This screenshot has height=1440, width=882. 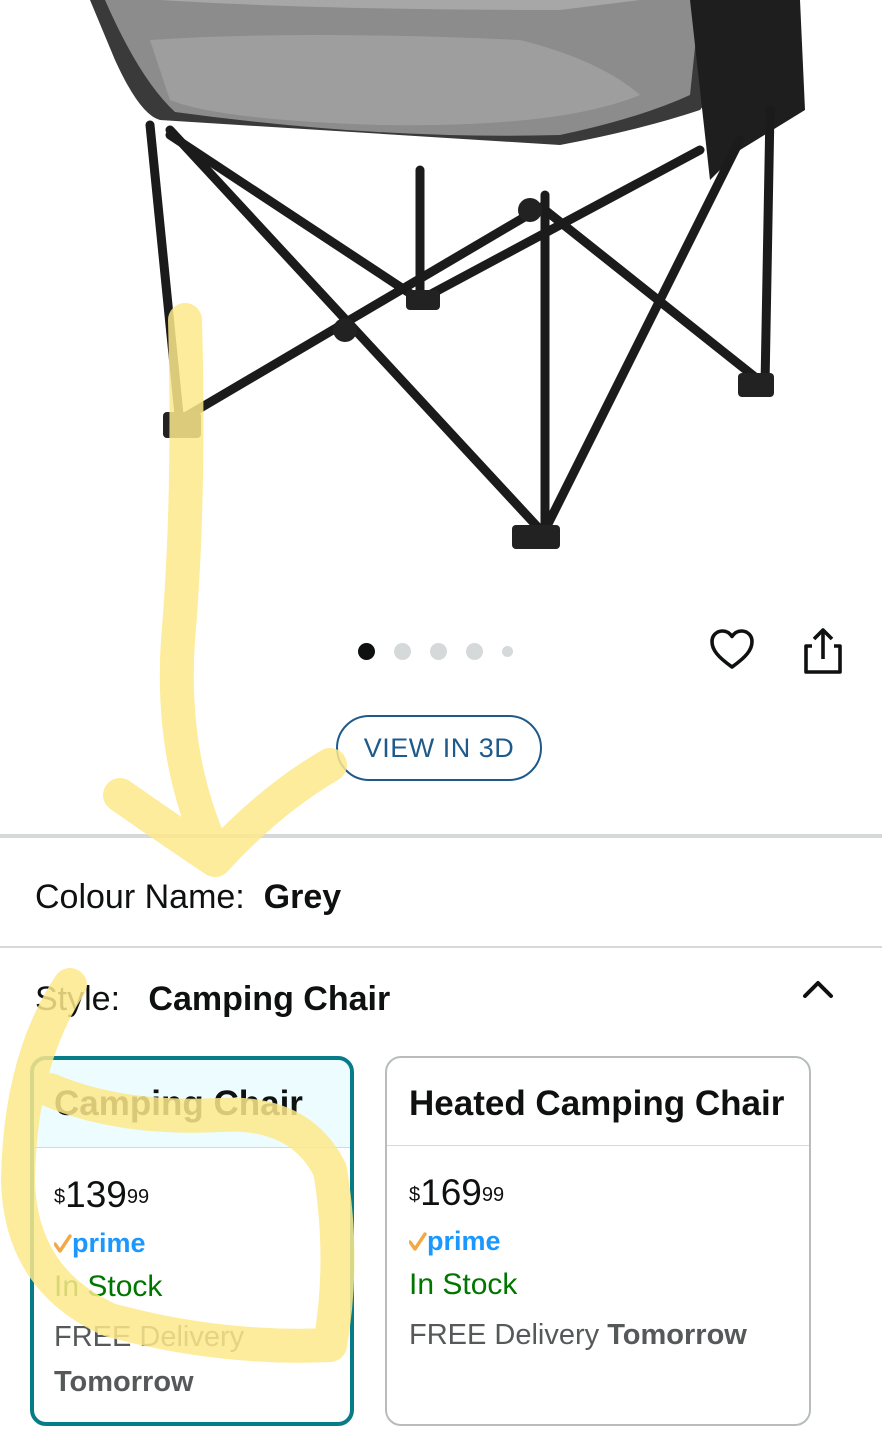 I want to click on heart-icon, so click(x=732, y=649).